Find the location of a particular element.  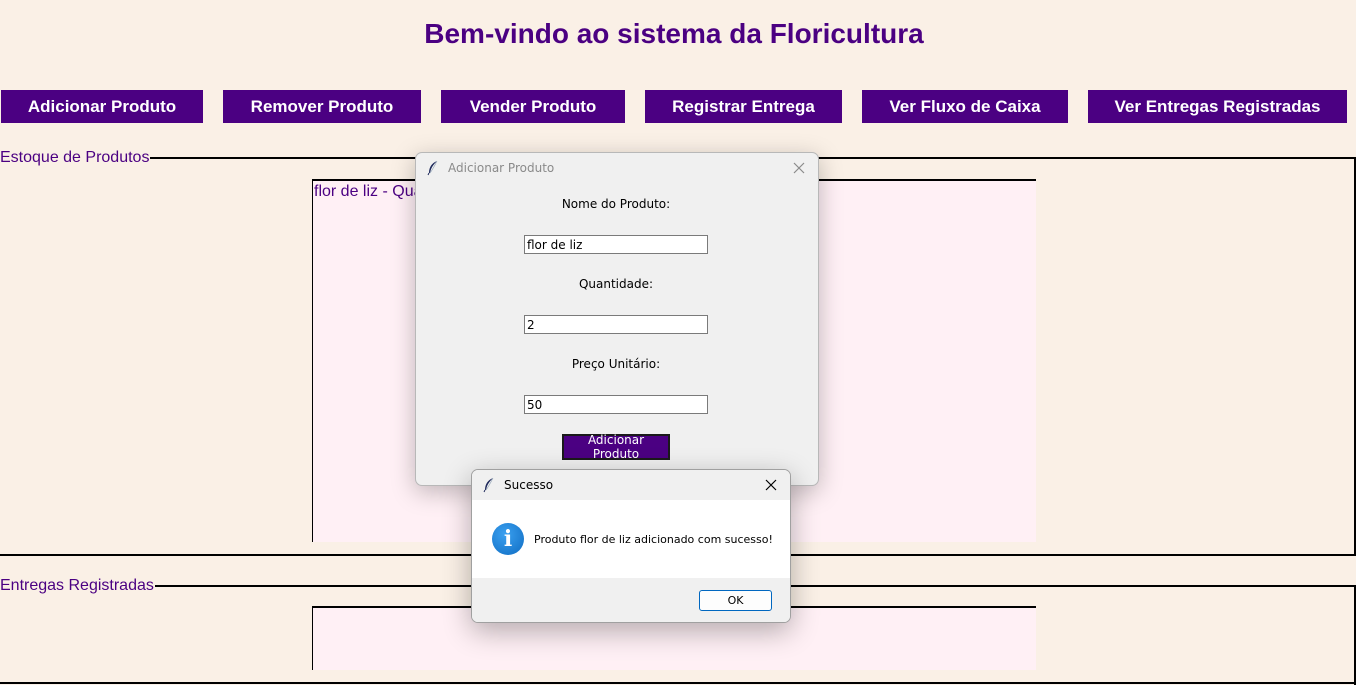

product-name-label: Nome do Produto: is located at coordinates (616, 204).